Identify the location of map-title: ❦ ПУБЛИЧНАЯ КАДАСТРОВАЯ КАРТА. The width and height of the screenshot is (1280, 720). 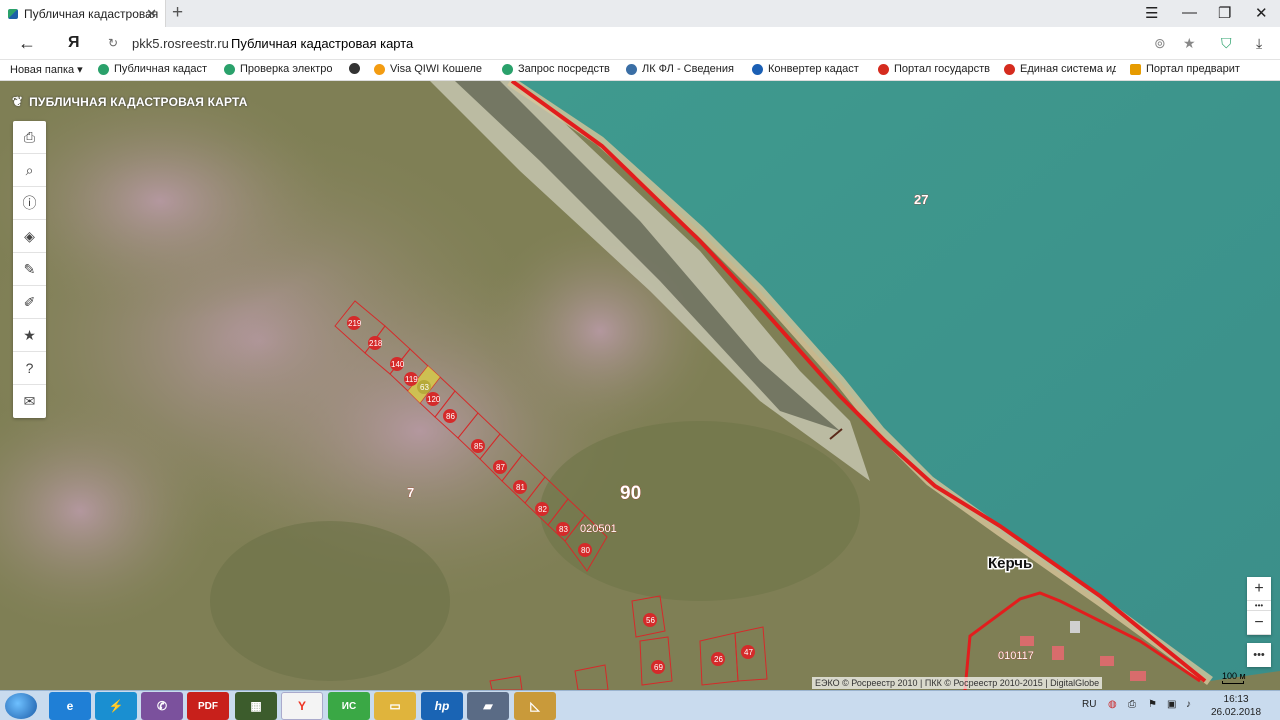
(130, 102).